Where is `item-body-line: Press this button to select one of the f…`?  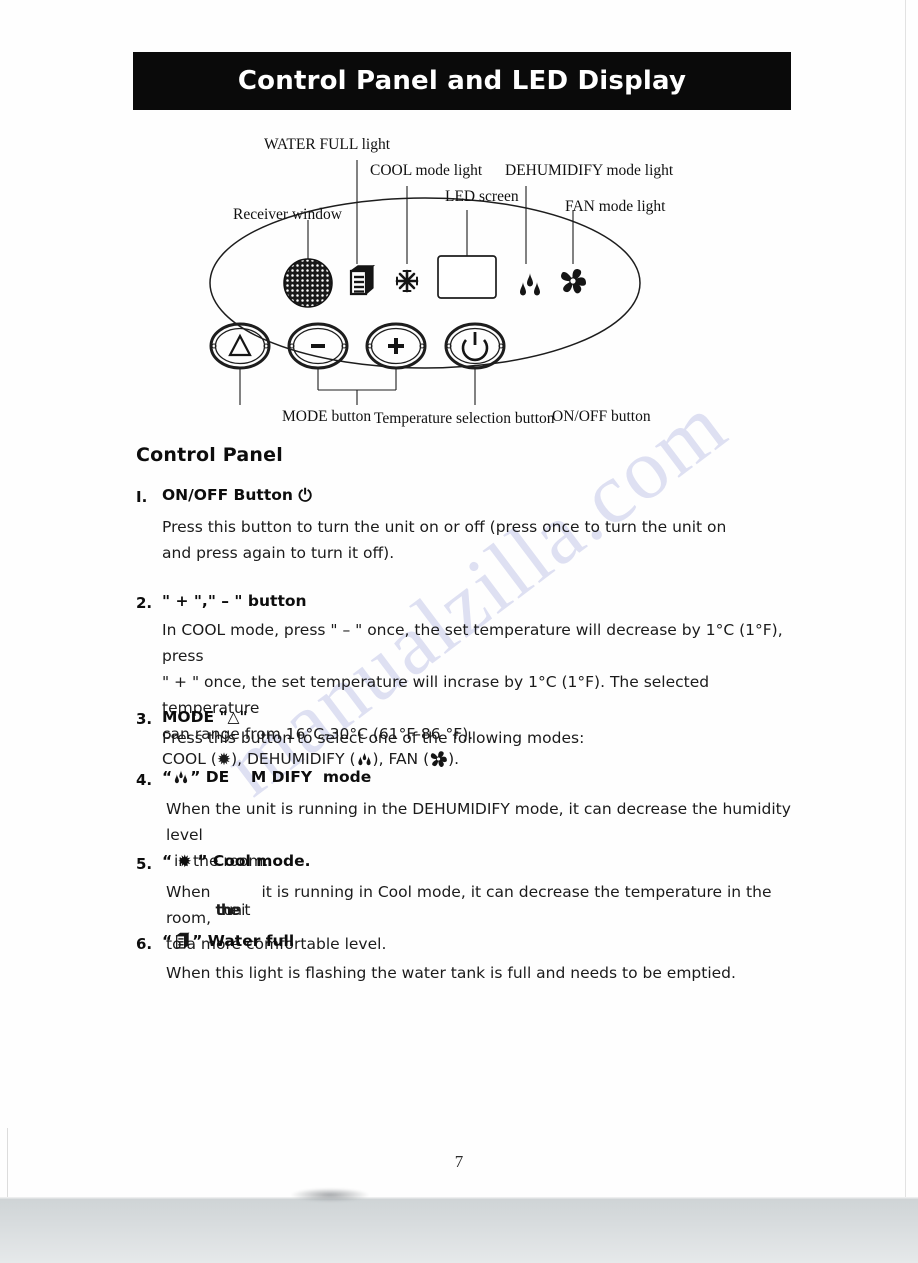 item-body-line: Press this button to select one of the f… is located at coordinates (373, 738).